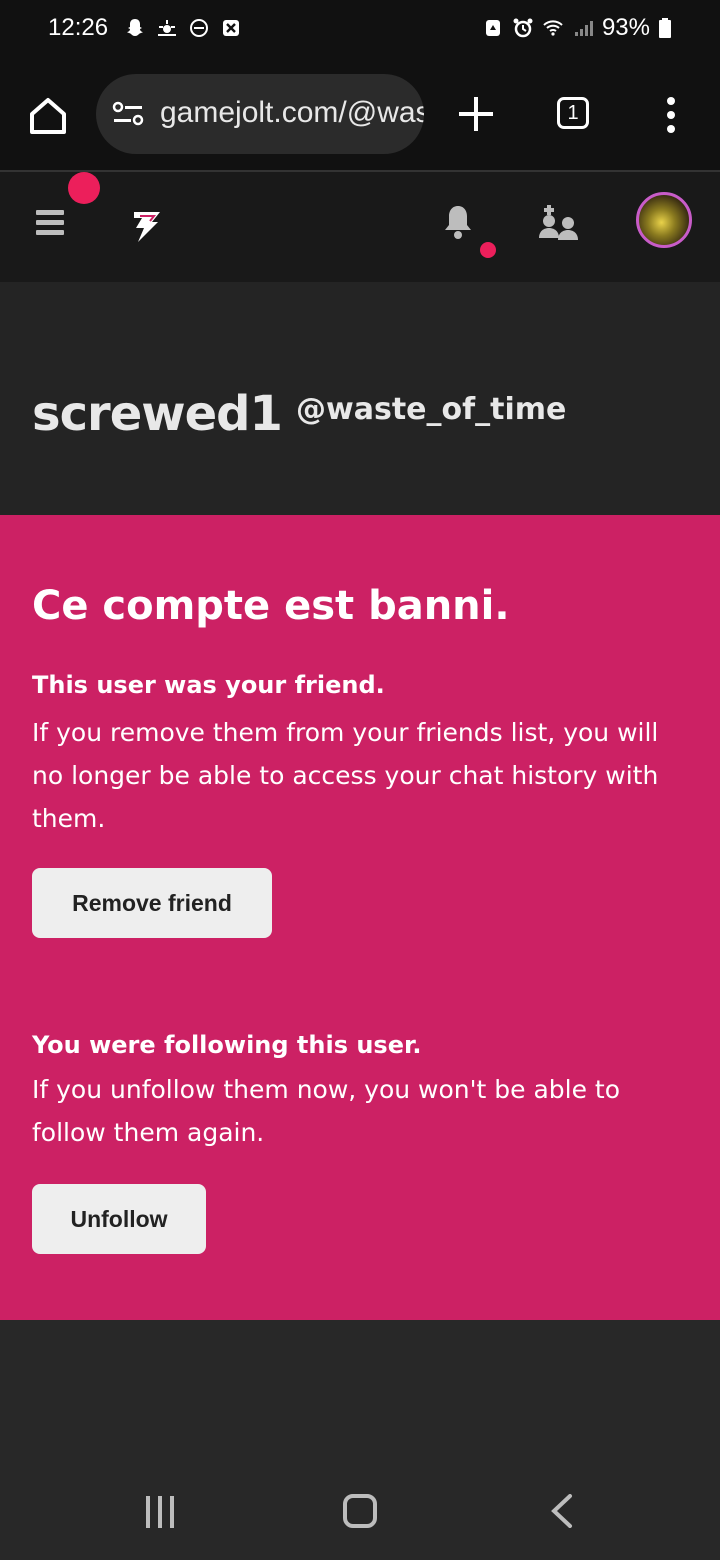 The width and height of the screenshot is (720, 1560). I want to click on do-not-disturb-icon, so click(199, 28).